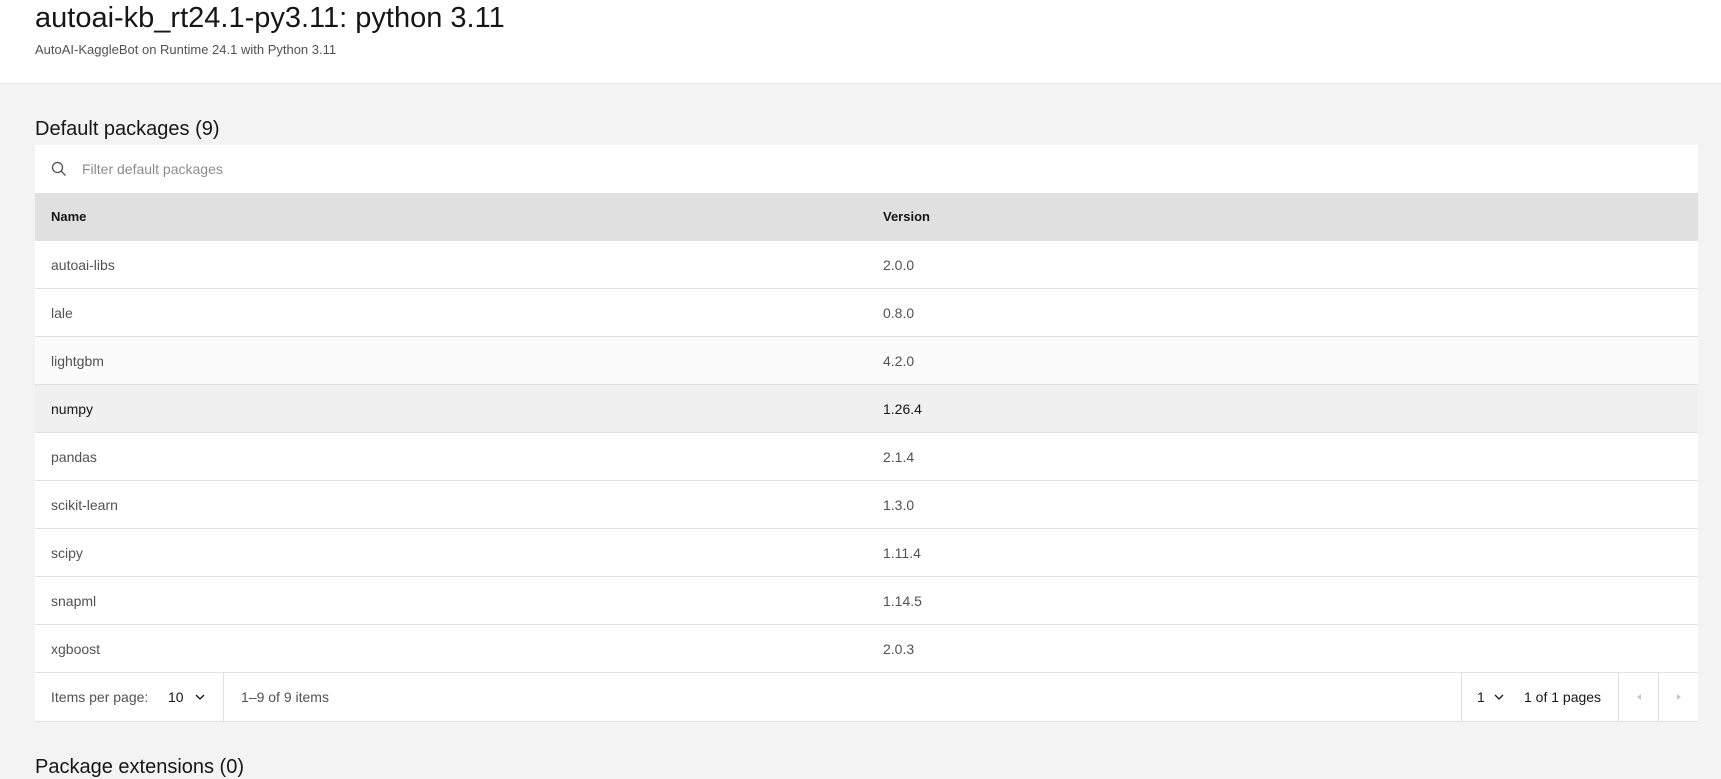 Image resolution: width=1721 pixels, height=779 pixels. I want to click on table-header: Name Version, so click(866, 217).